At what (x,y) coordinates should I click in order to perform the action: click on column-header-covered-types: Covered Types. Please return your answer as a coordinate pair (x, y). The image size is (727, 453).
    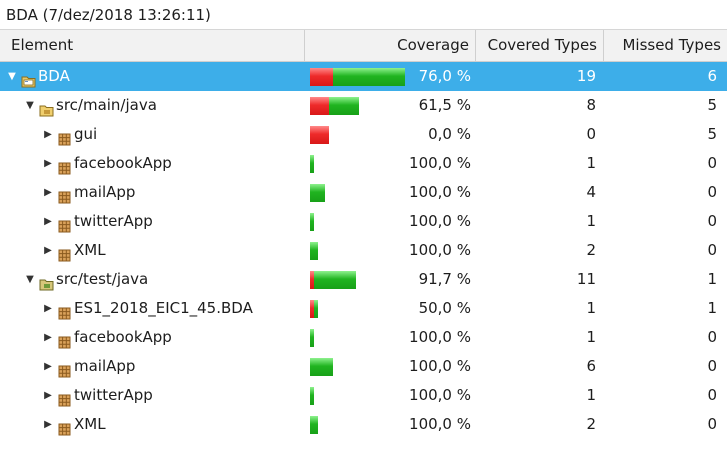
    Looking at the image, I should click on (540, 45).